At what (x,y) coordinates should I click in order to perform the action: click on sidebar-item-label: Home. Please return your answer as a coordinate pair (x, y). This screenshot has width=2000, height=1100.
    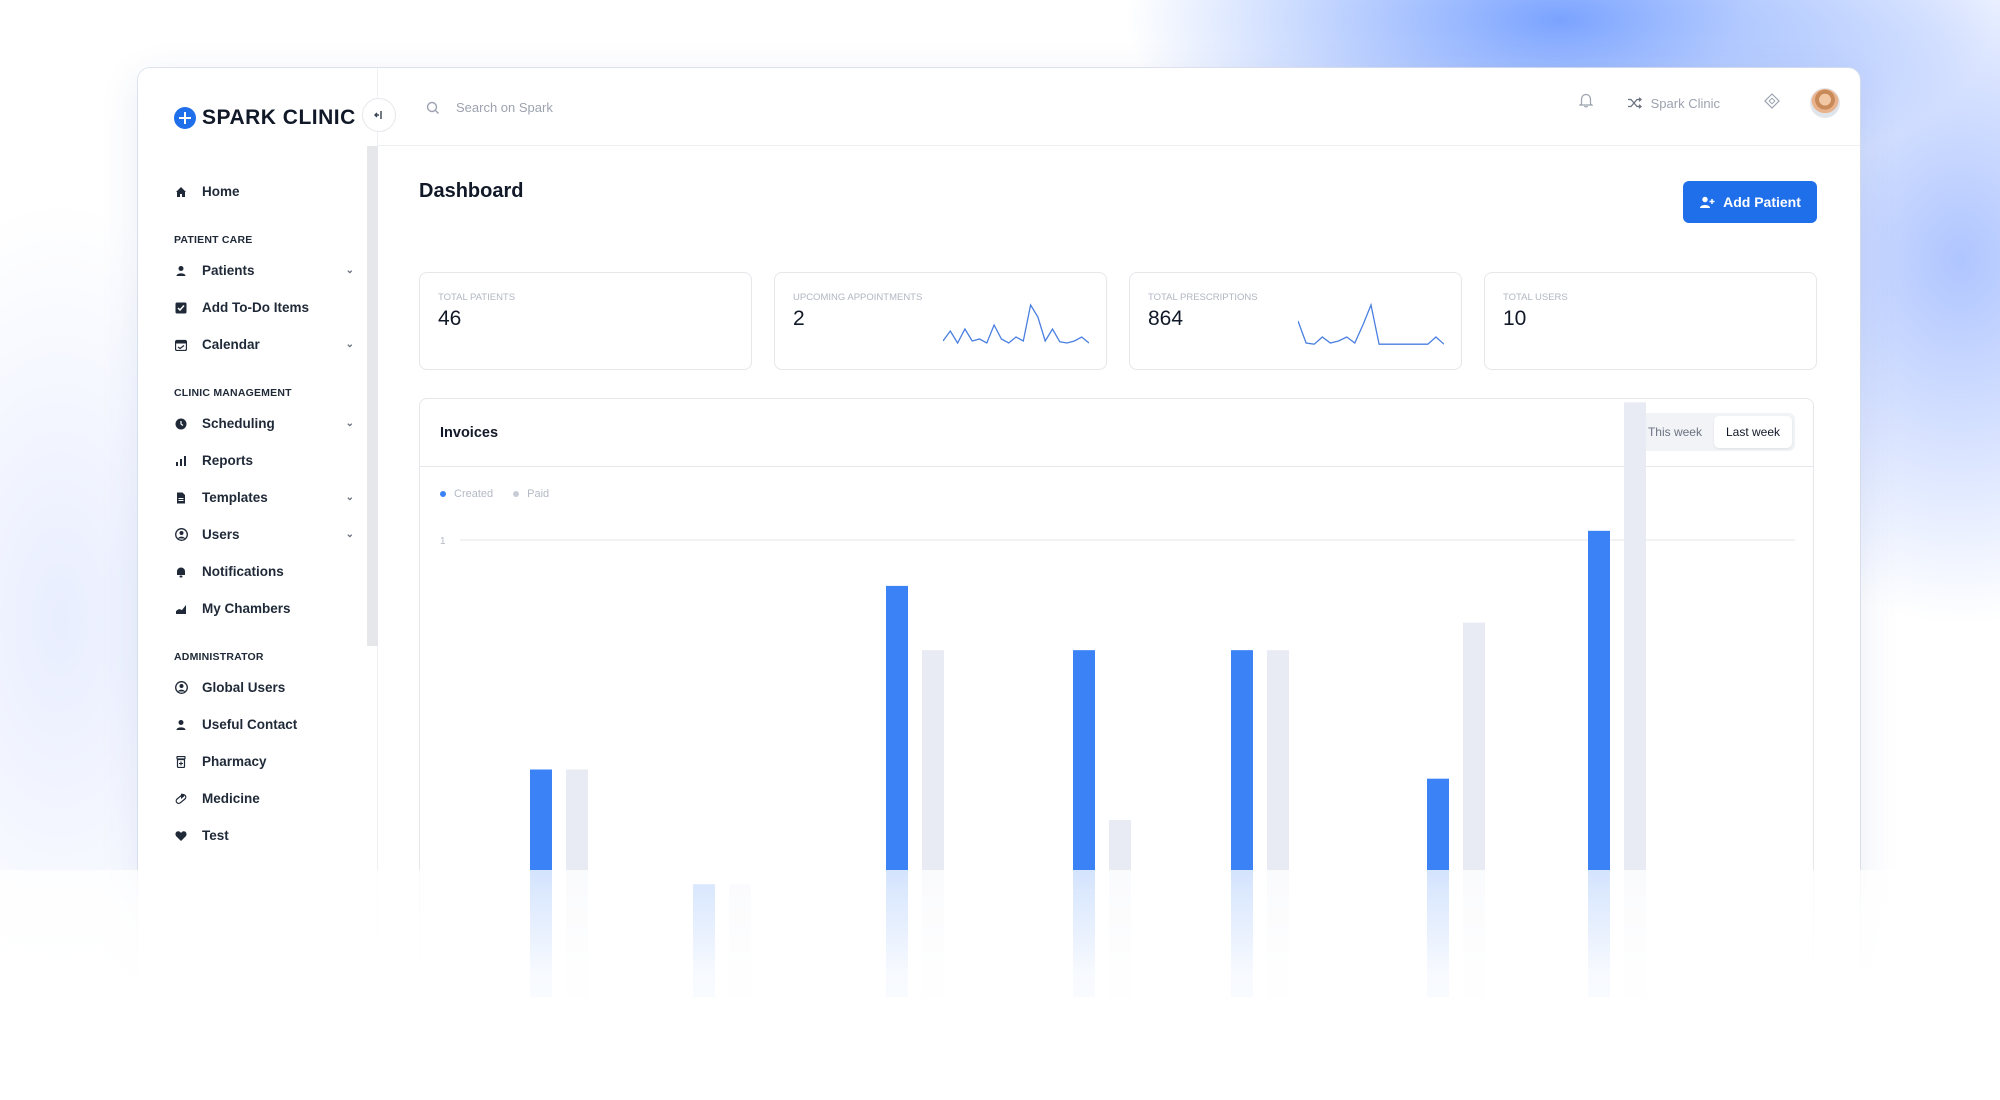
    Looking at the image, I should click on (221, 191).